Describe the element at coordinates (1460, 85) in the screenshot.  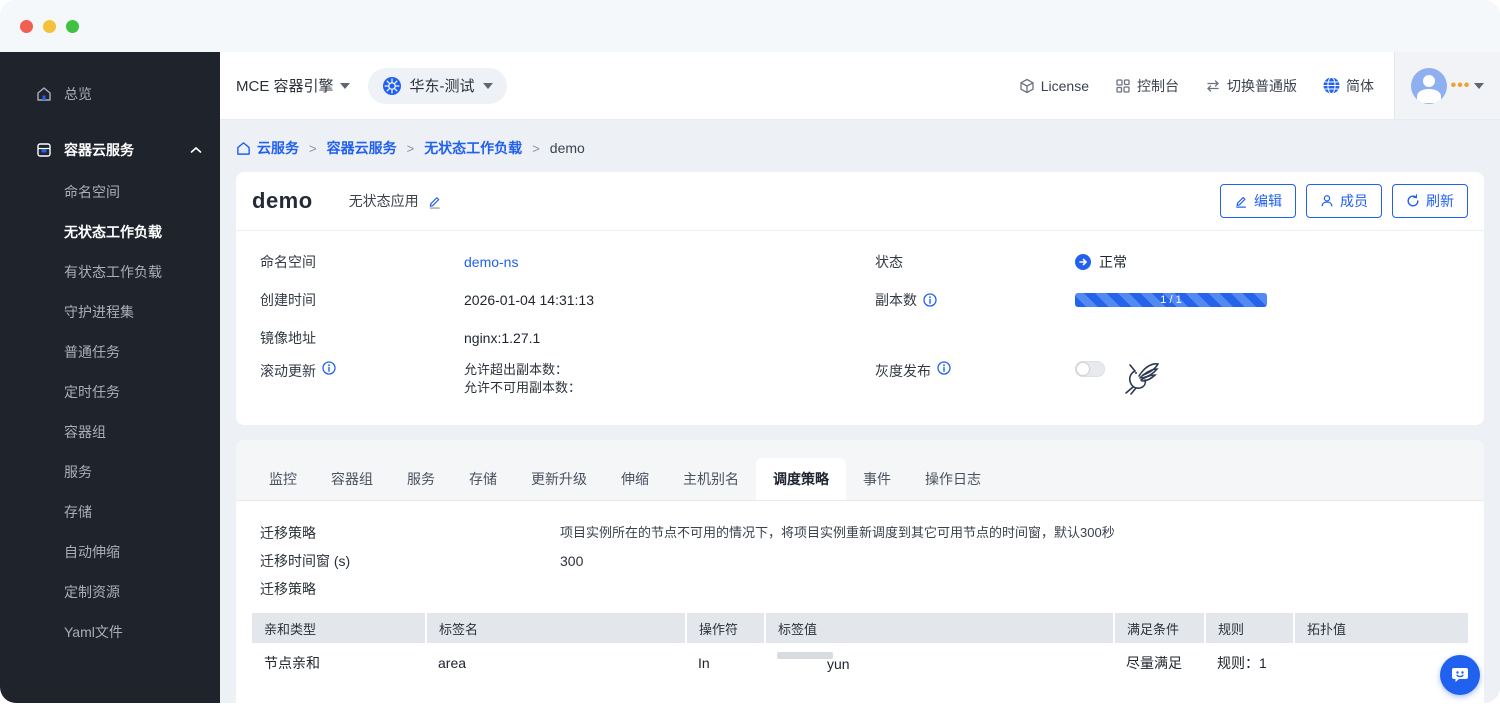
I see `ellipsis-icon: •••` at that location.